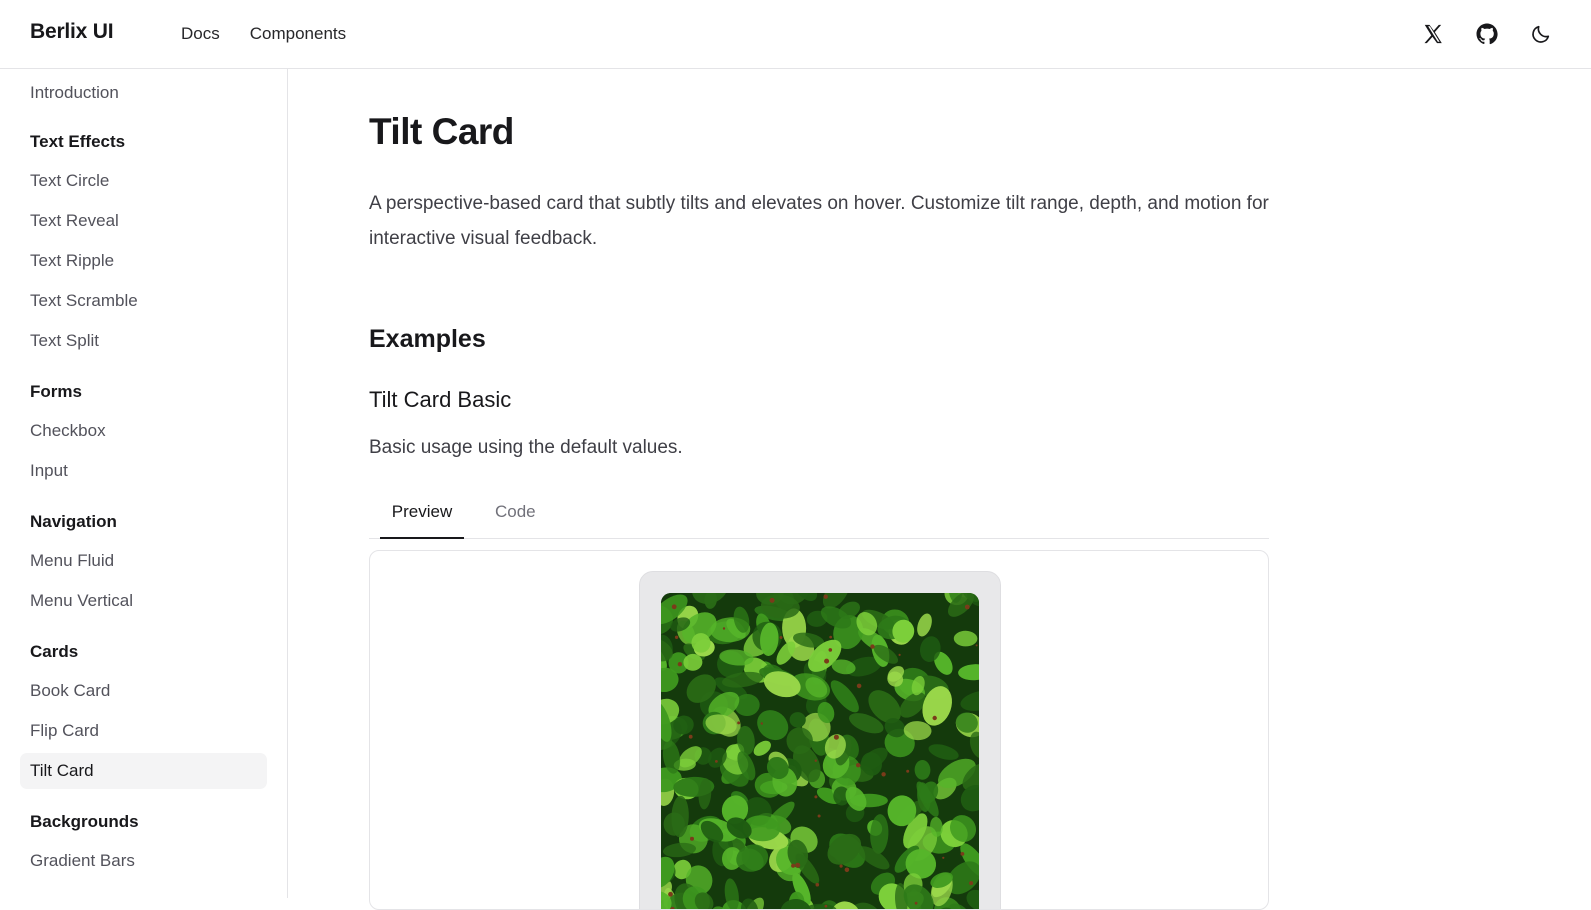 The height and width of the screenshot is (910, 1591). I want to click on sidebar-heading-text-effects: Text Effects, so click(78, 141).